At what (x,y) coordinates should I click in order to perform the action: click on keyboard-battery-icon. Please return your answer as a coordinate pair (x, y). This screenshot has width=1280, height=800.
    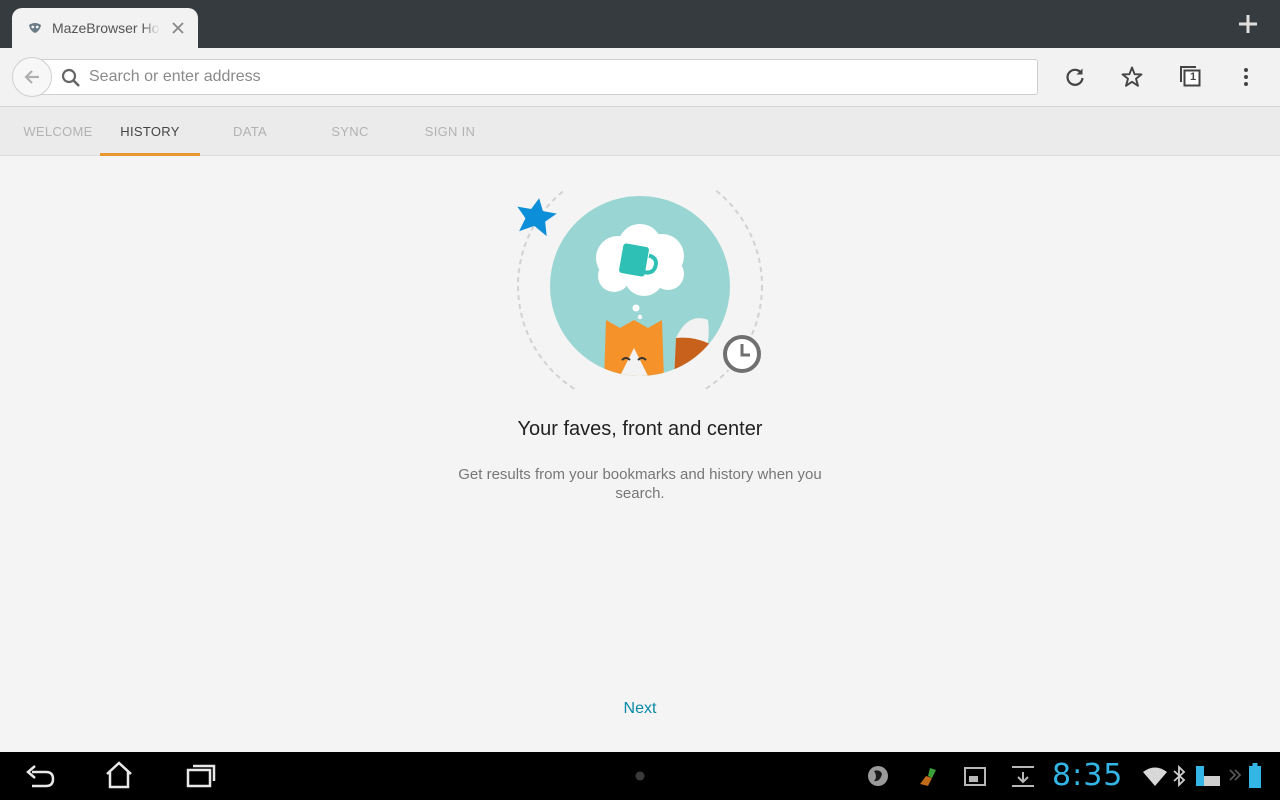
    Looking at the image, I should click on (1208, 776).